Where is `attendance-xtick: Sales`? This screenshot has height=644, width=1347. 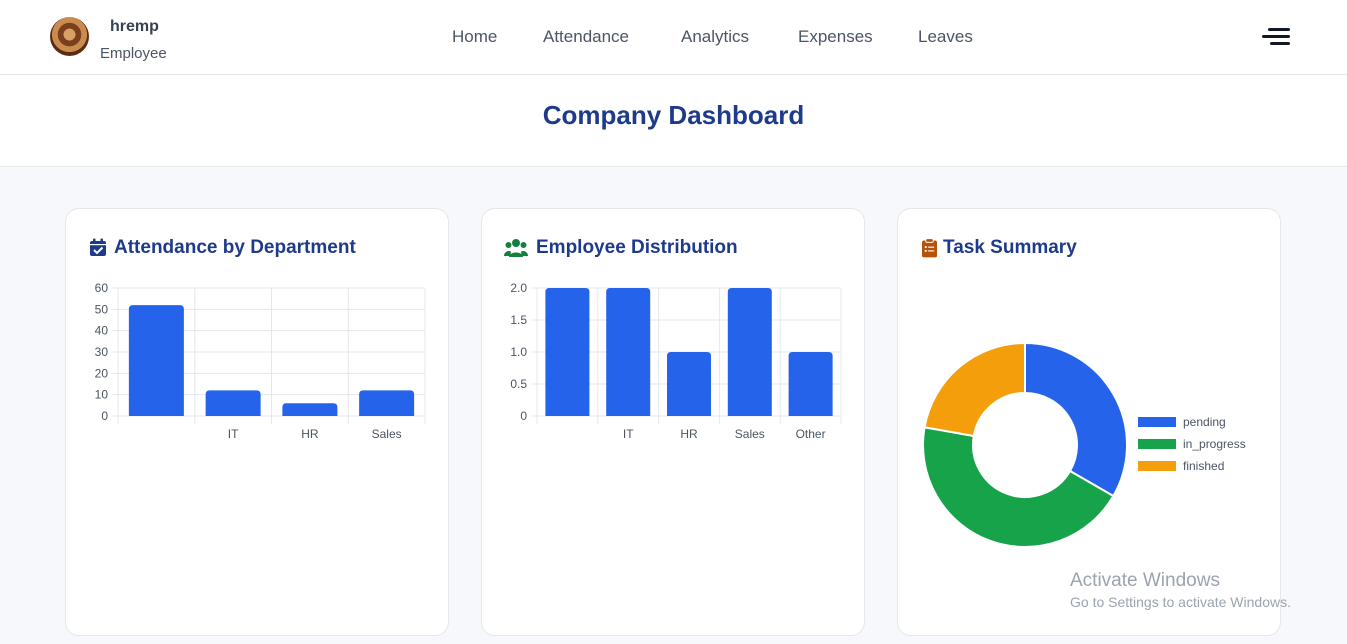 attendance-xtick: Sales is located at coordinates (387, 434).